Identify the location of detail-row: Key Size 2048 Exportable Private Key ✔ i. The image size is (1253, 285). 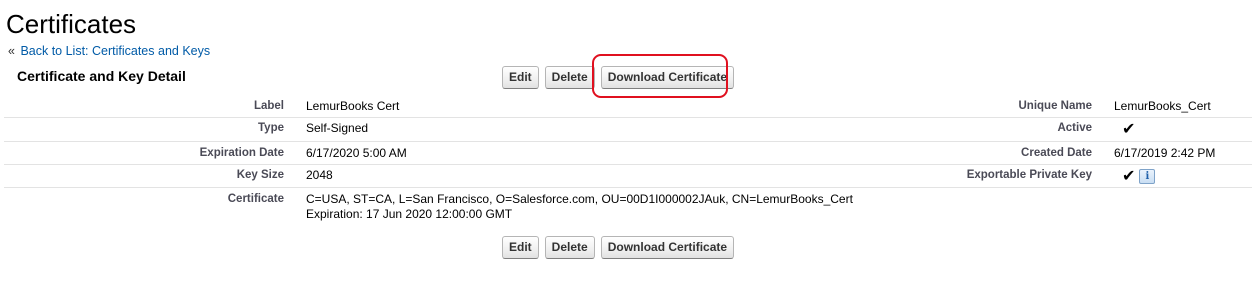
(628, 176).